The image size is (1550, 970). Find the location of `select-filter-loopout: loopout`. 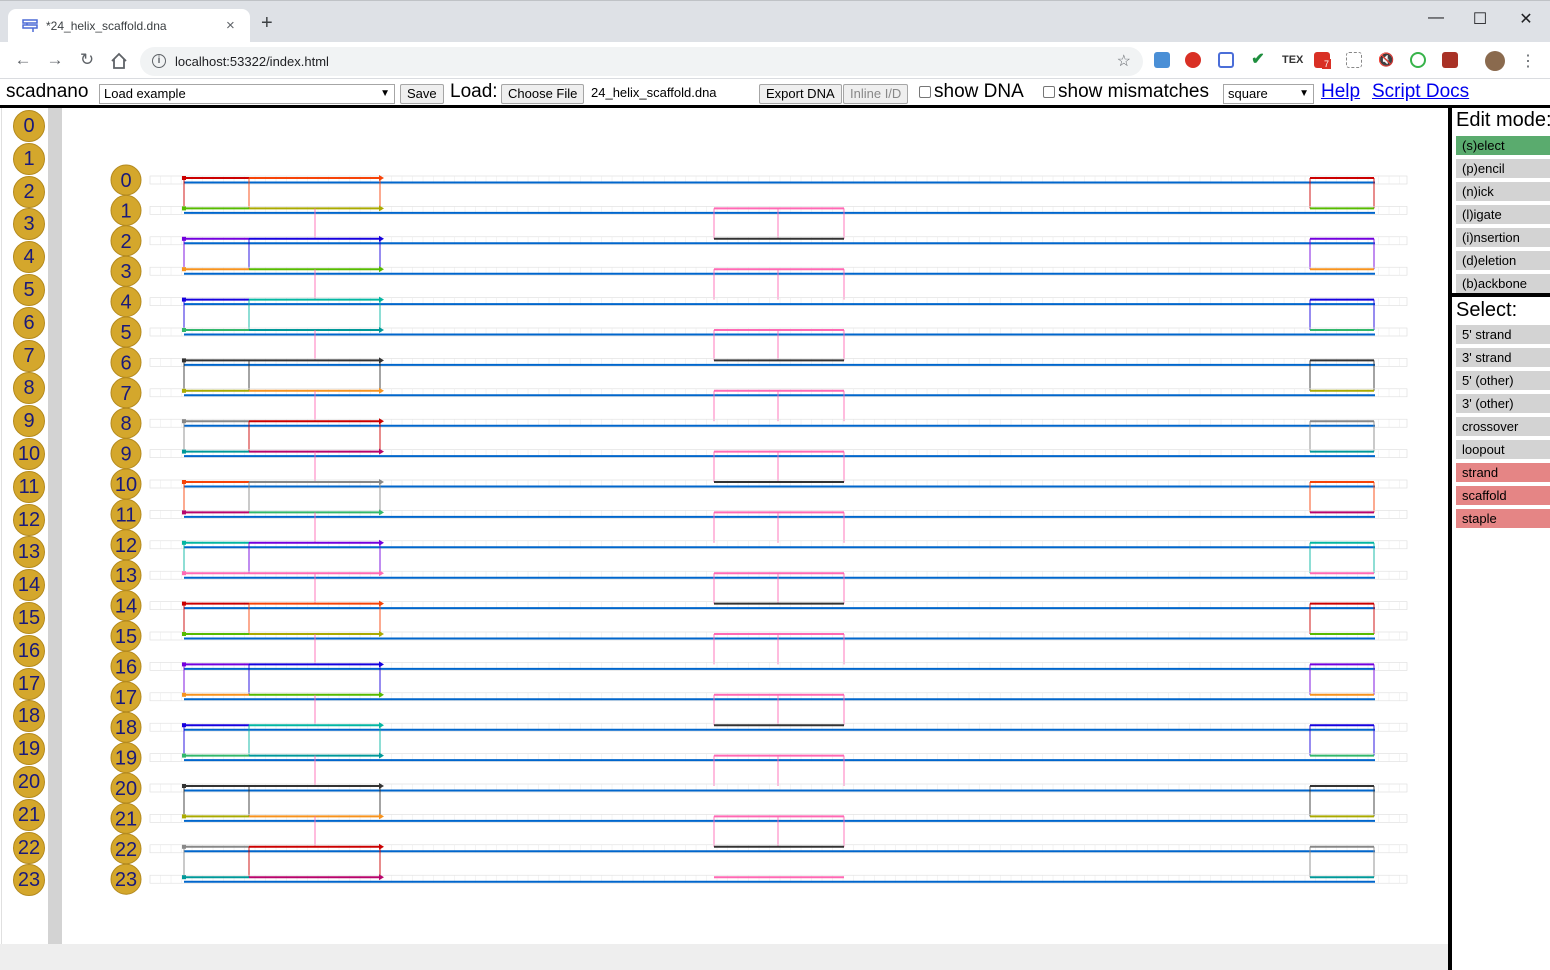

select-filter-loopout: loopout is located at coordinates (1503, 449).